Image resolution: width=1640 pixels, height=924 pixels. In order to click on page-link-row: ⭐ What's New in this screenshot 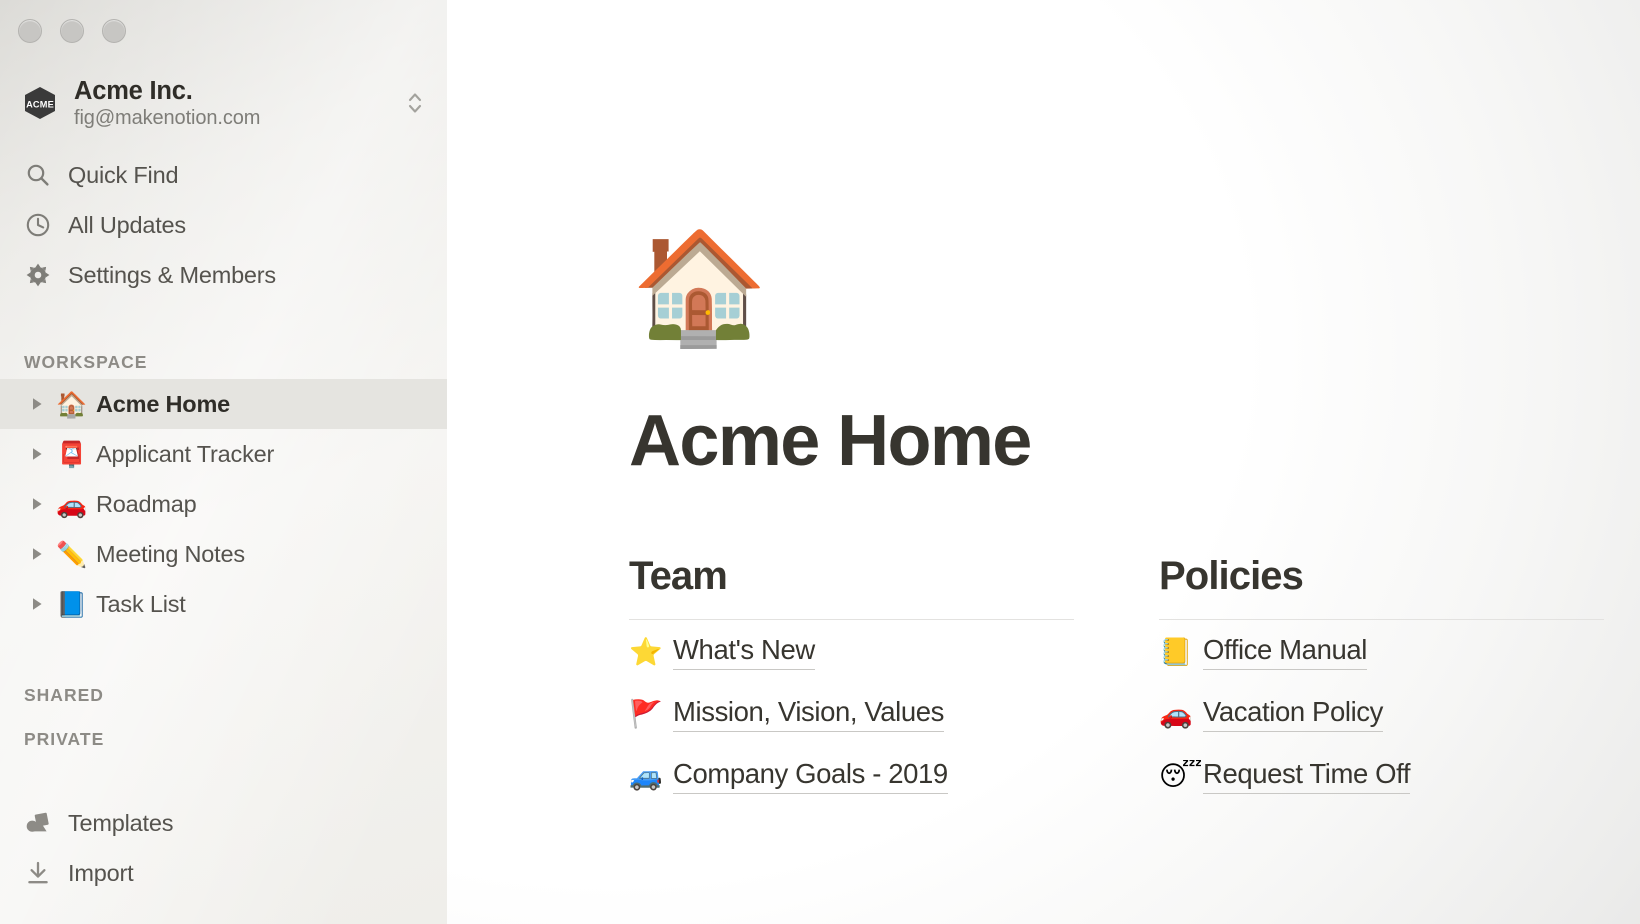, I will do `click(851, 652)`.